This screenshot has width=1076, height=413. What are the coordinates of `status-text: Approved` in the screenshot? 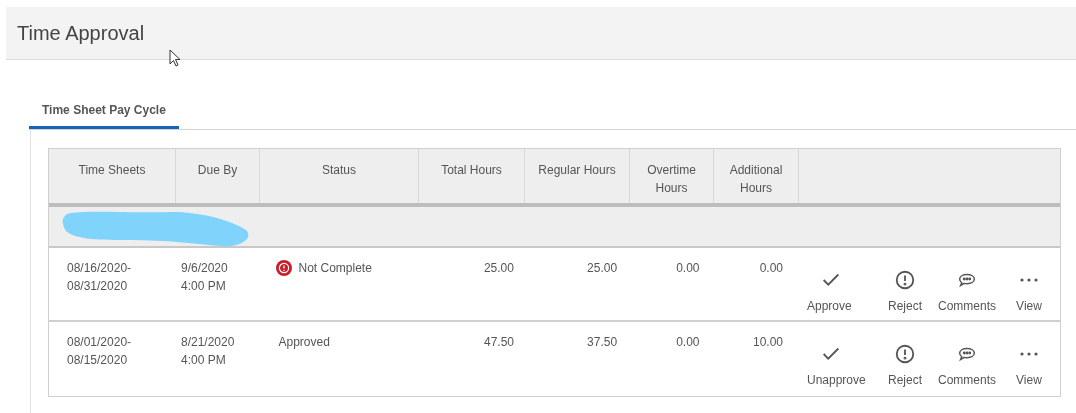 It's located at (304, 342).